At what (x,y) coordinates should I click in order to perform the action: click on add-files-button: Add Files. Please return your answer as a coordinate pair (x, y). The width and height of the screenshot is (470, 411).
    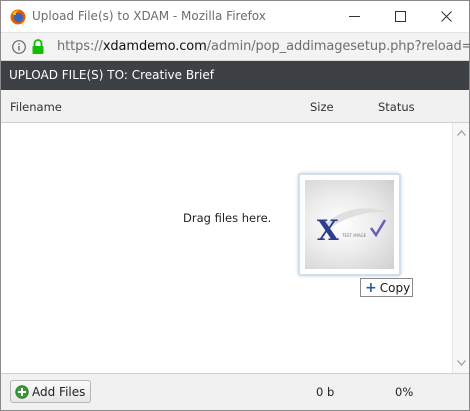
    Looking at the image, I should click on (50, 391).